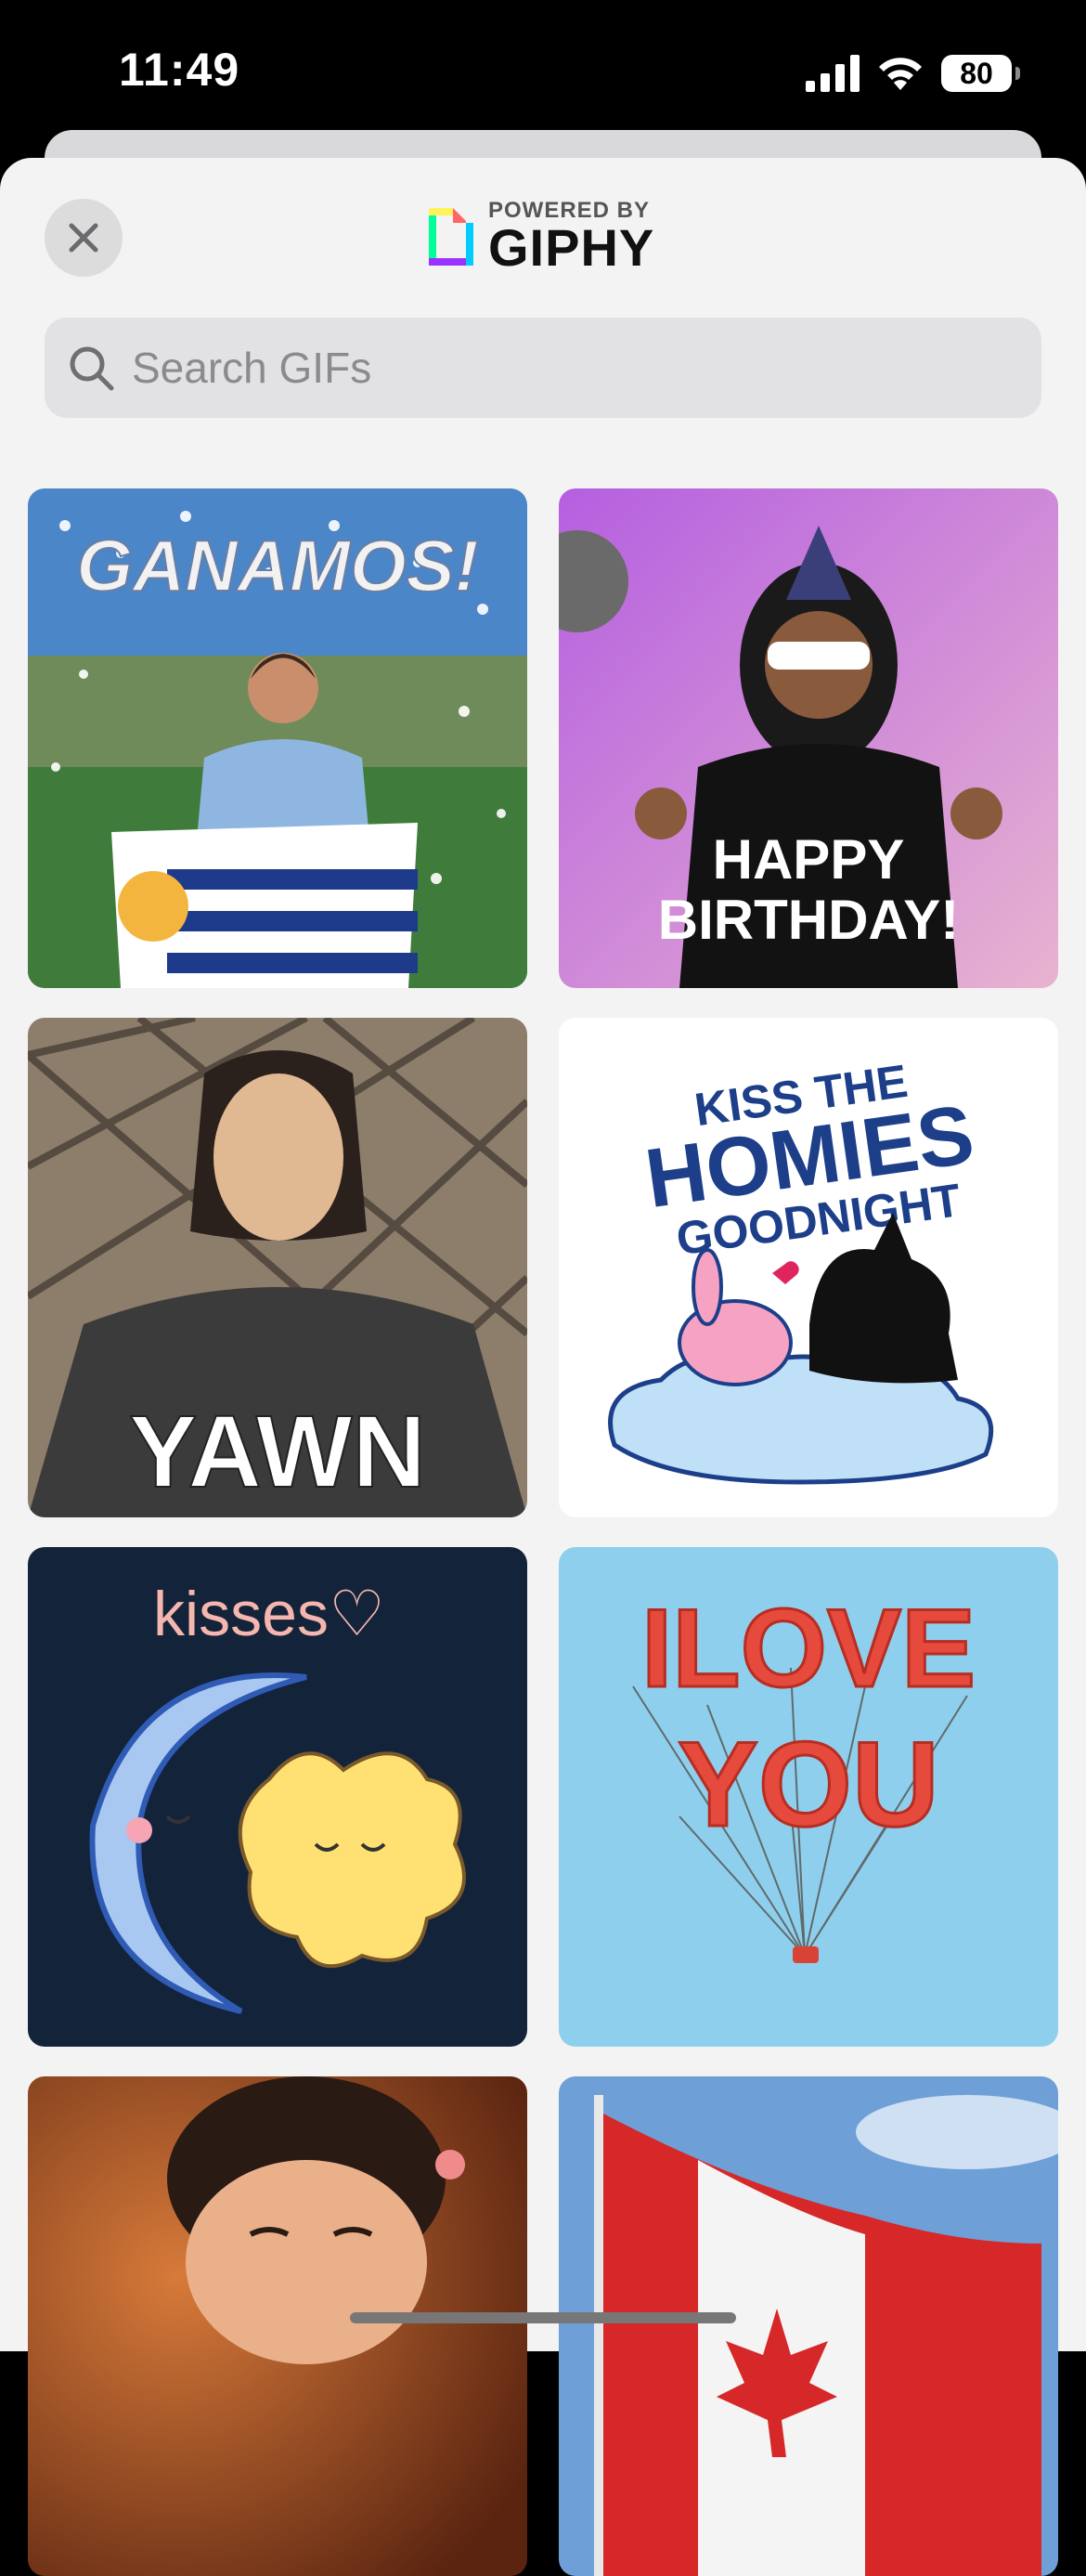 The height and width of the screenshot is (2576, 1086). Describe the element at coordinates (277, 565) in the screenshot. I see `gif-caption: GANAMOS!` at that location.